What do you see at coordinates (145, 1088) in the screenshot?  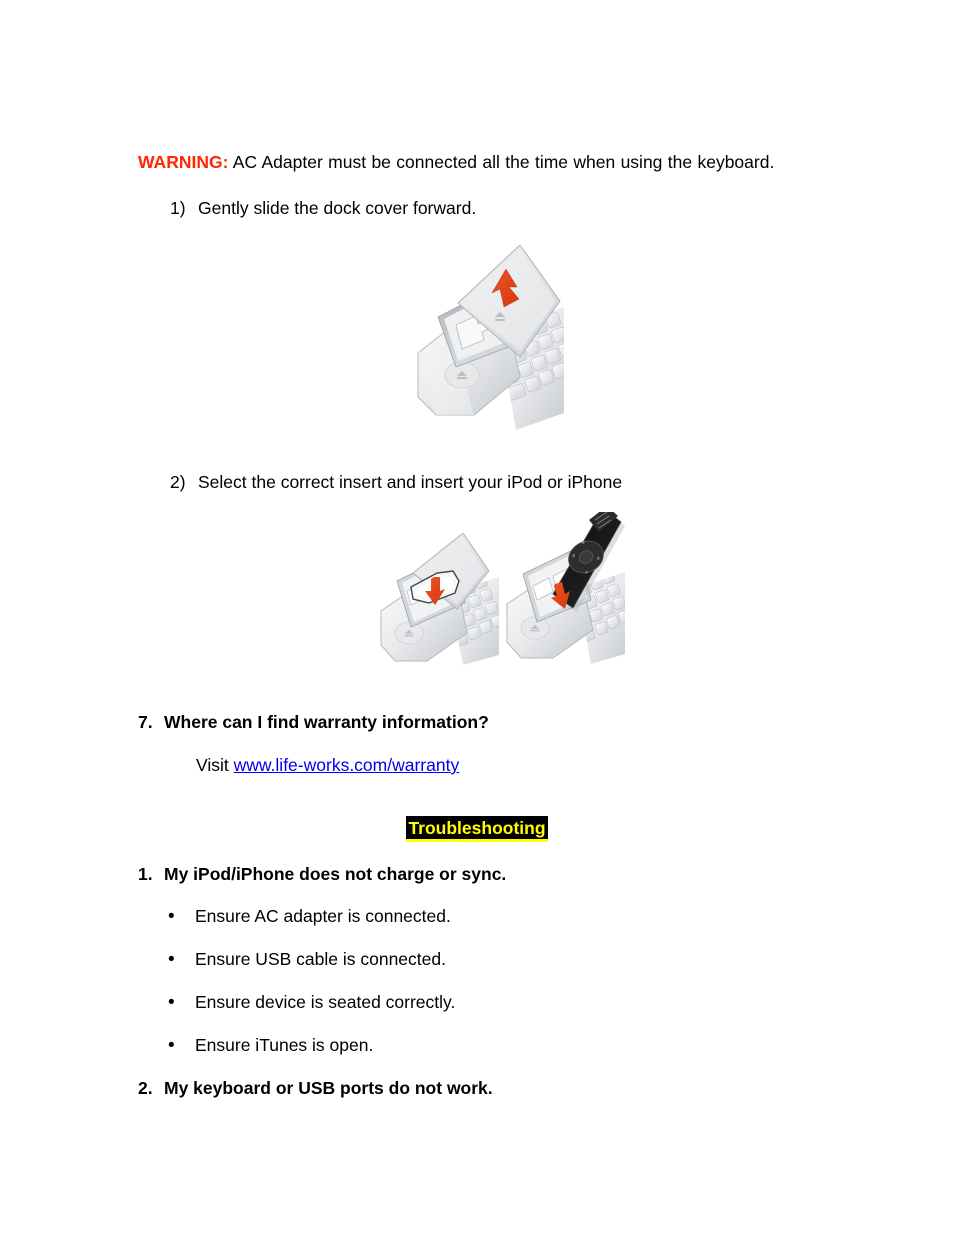 I see `troubleshooting-item-2-number: 2.` at bounding box center [145, 1088].